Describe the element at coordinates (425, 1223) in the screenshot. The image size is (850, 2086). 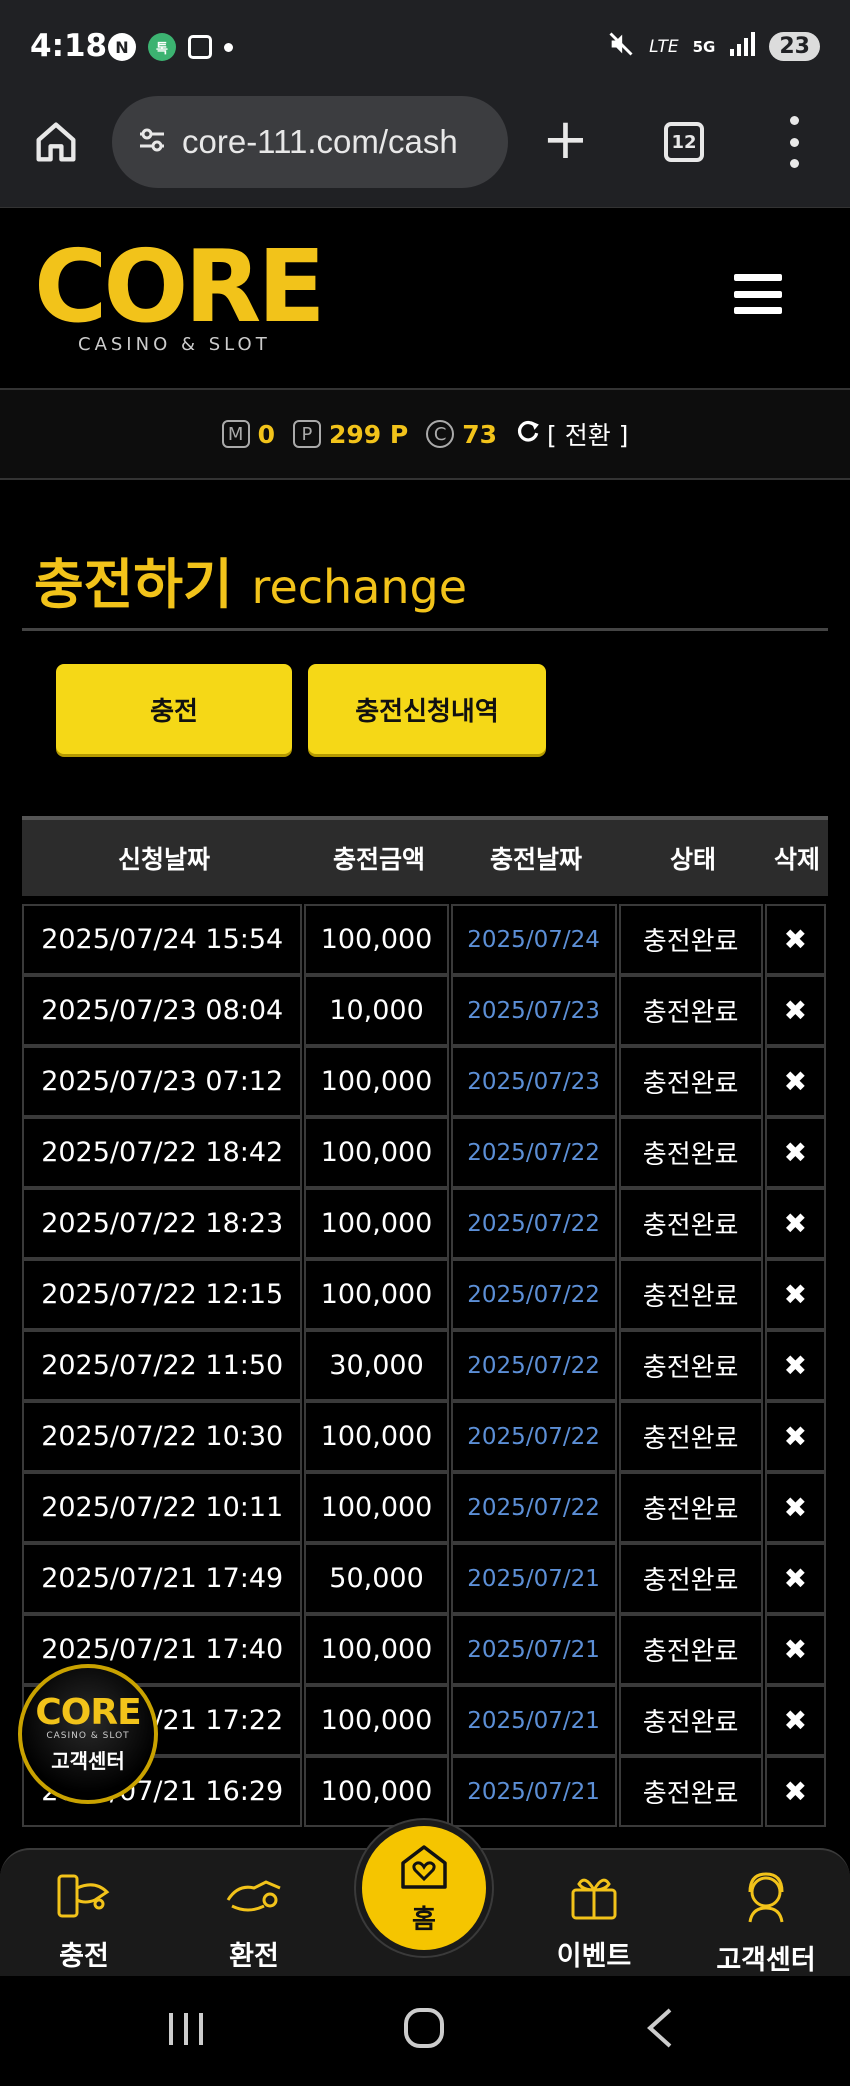
I see `table-row: 2025/07/22 18:23 100,000 2025/07/22 충전완료 ✖` at that location.